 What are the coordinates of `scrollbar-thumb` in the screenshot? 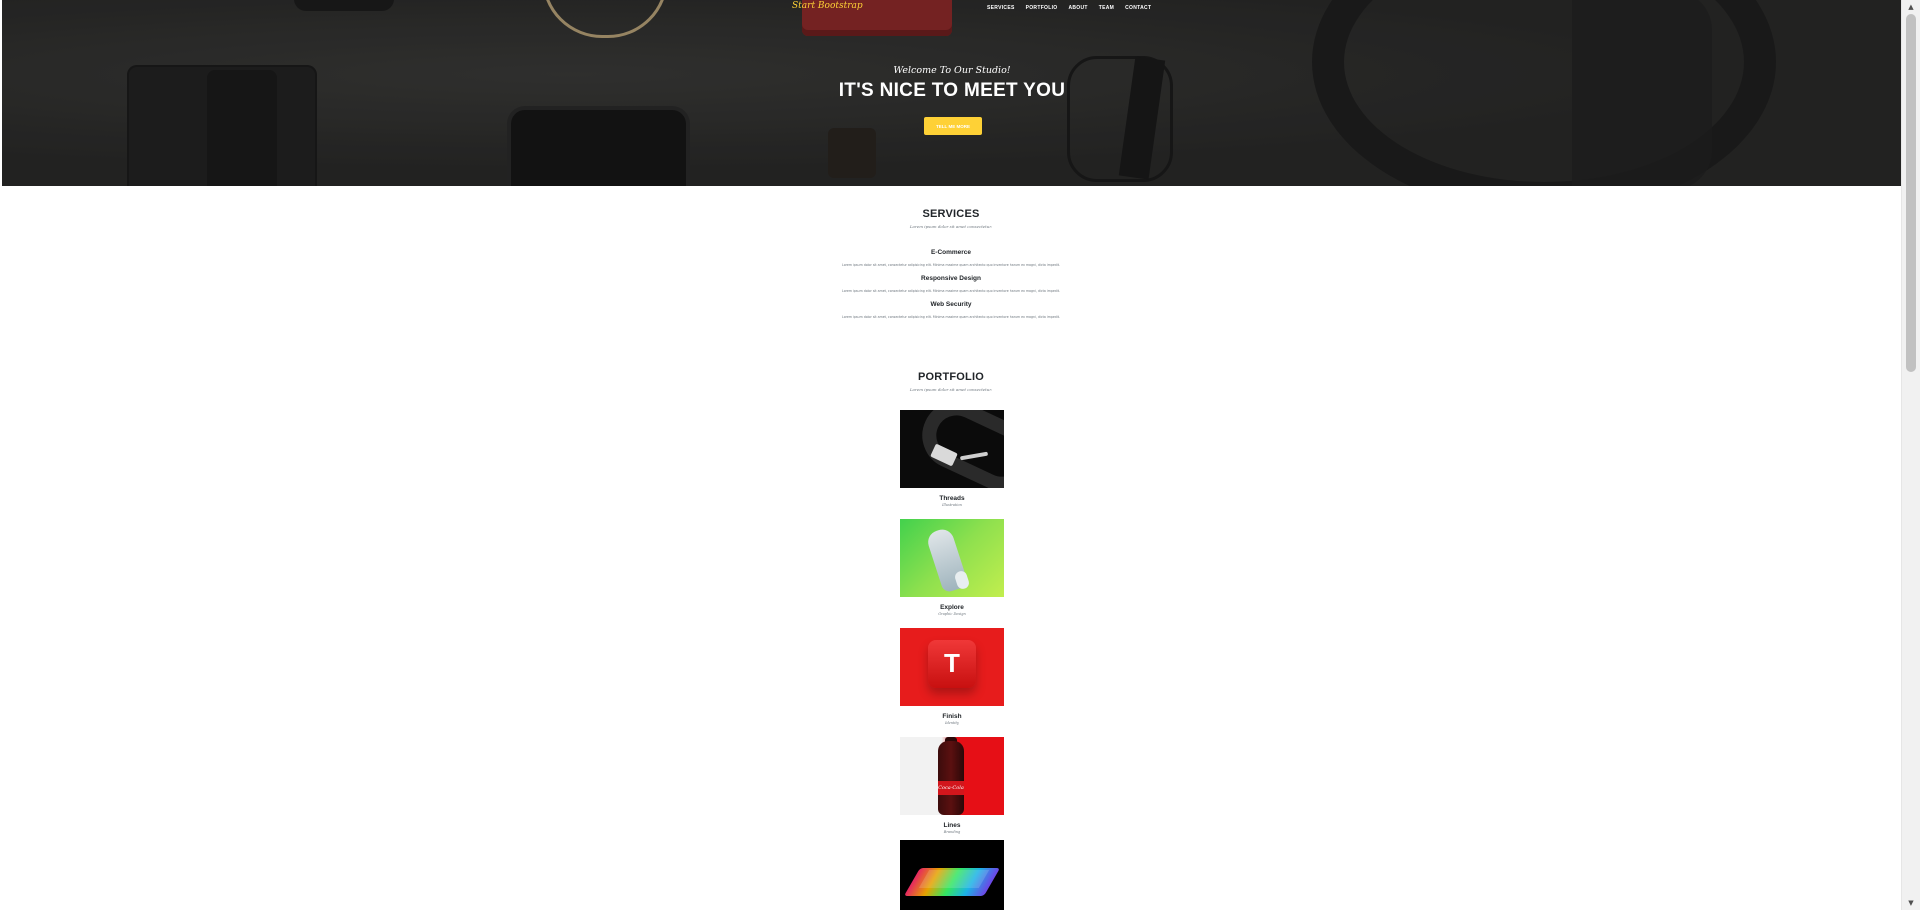 It's located at (1911, 193).